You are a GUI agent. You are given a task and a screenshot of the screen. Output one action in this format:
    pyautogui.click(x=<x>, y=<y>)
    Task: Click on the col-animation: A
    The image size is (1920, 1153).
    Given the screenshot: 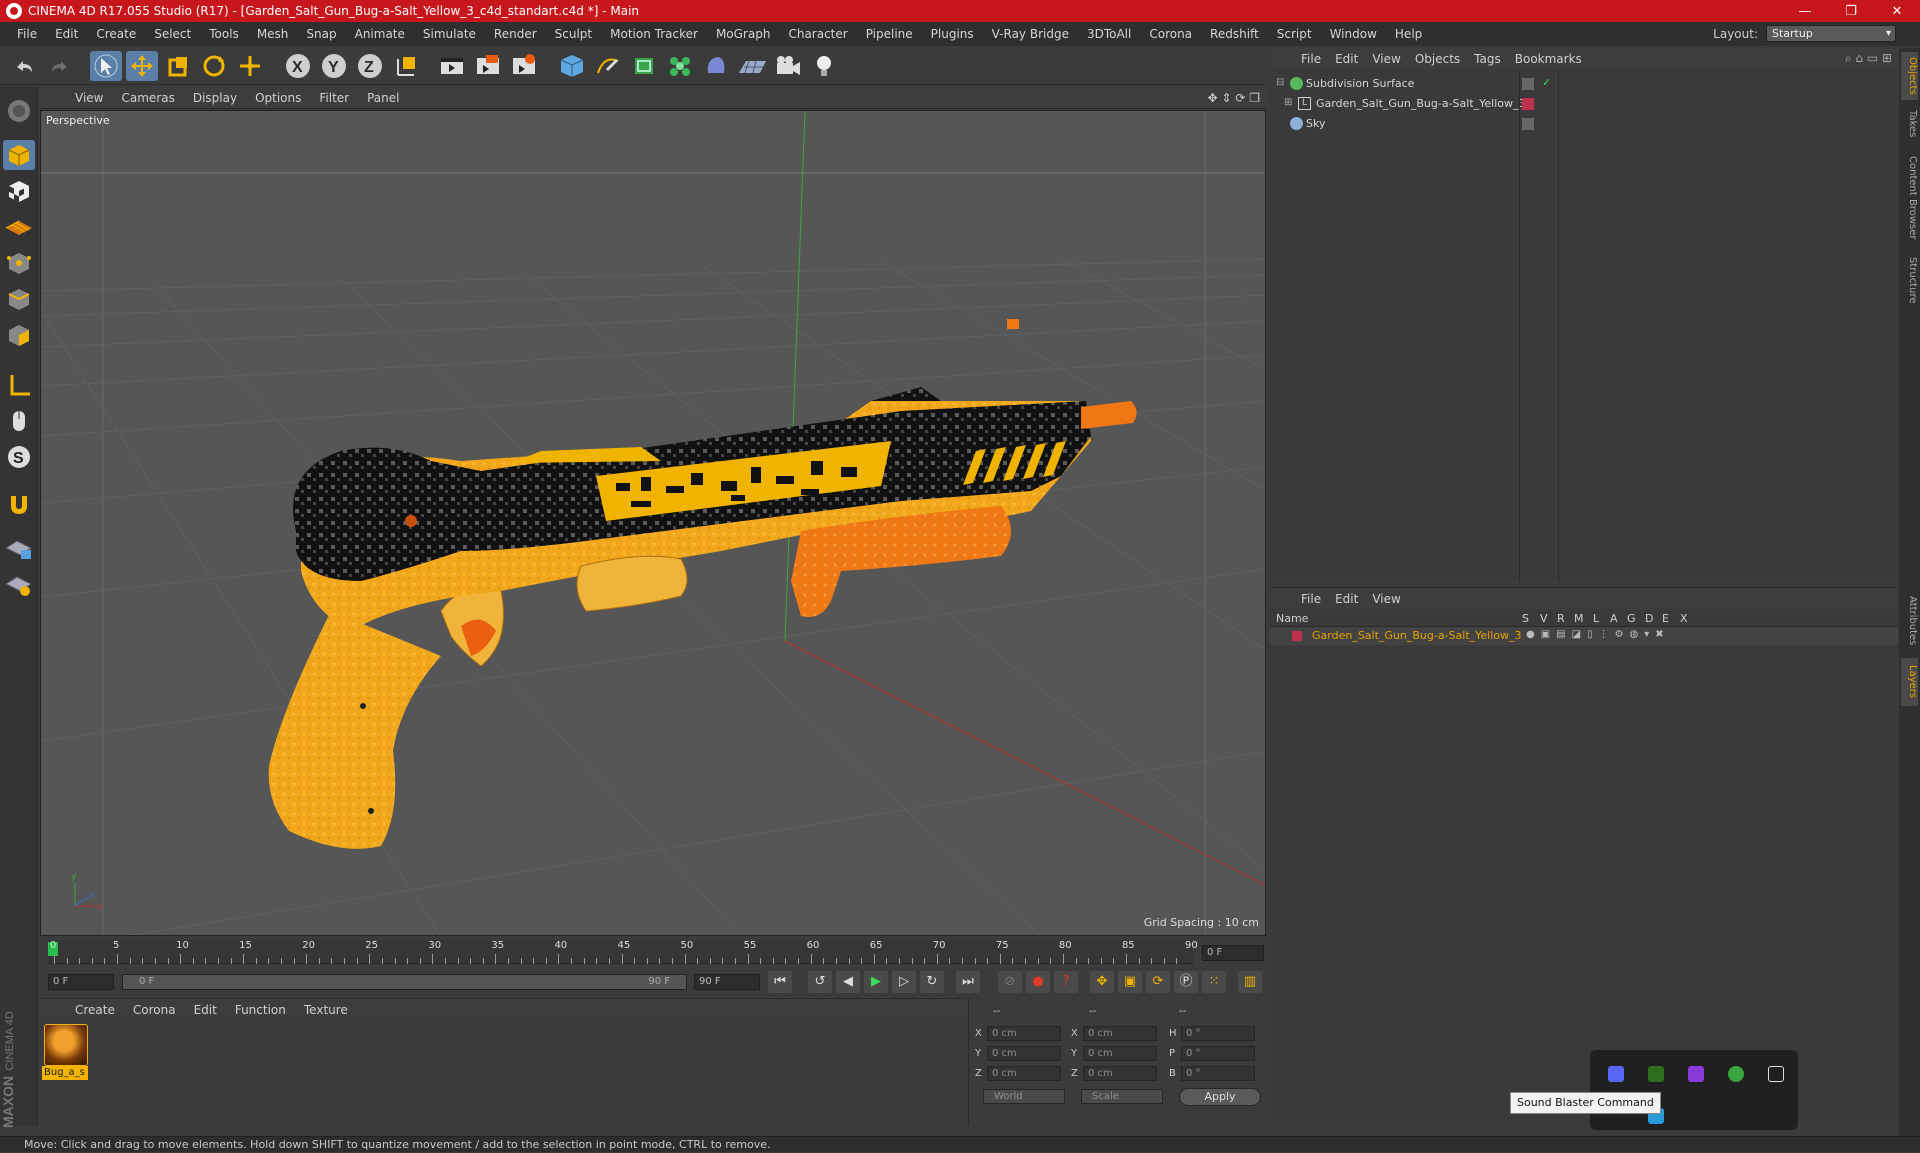 What is the action you would take?
    pyautogui.click(x=1614, y=618)
    